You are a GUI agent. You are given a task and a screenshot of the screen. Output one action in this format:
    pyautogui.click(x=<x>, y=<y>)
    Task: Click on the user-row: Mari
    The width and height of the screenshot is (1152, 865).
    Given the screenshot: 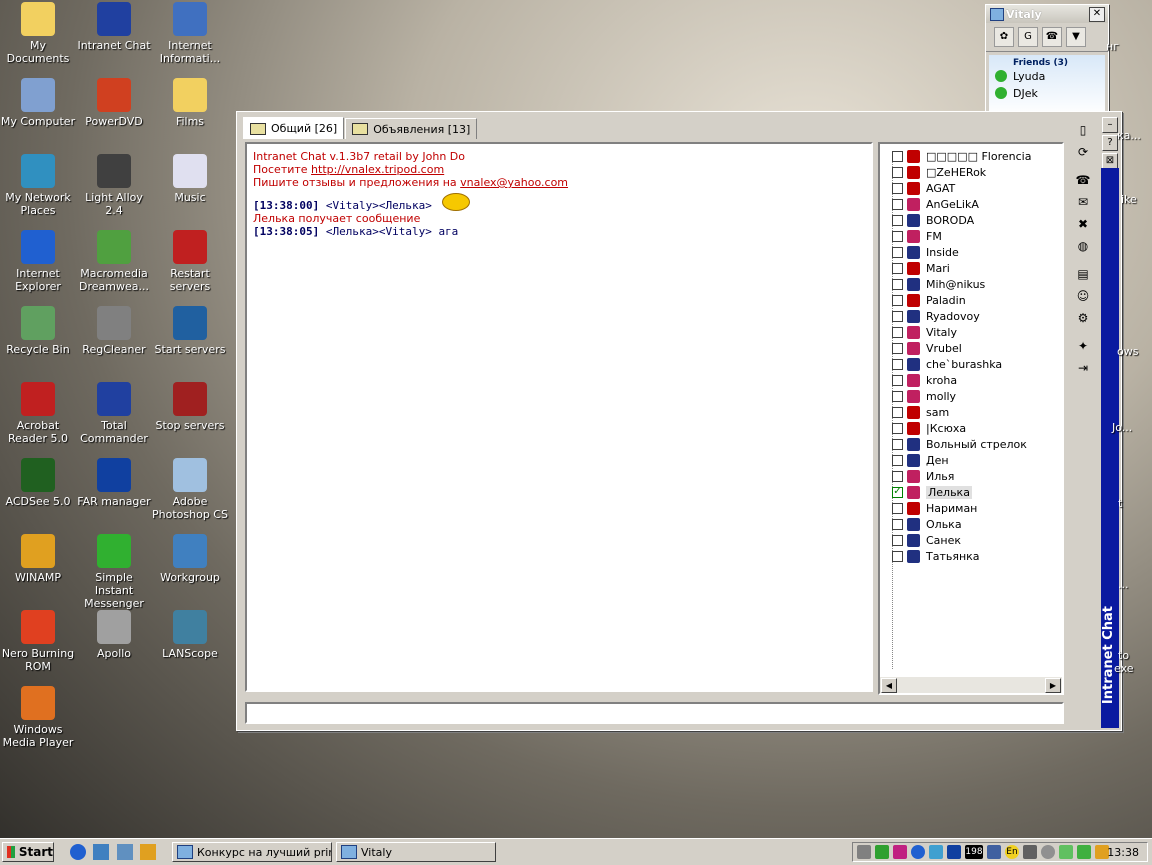 What is the action you would take?
    pyautogui.click(x=921, y=268)
    